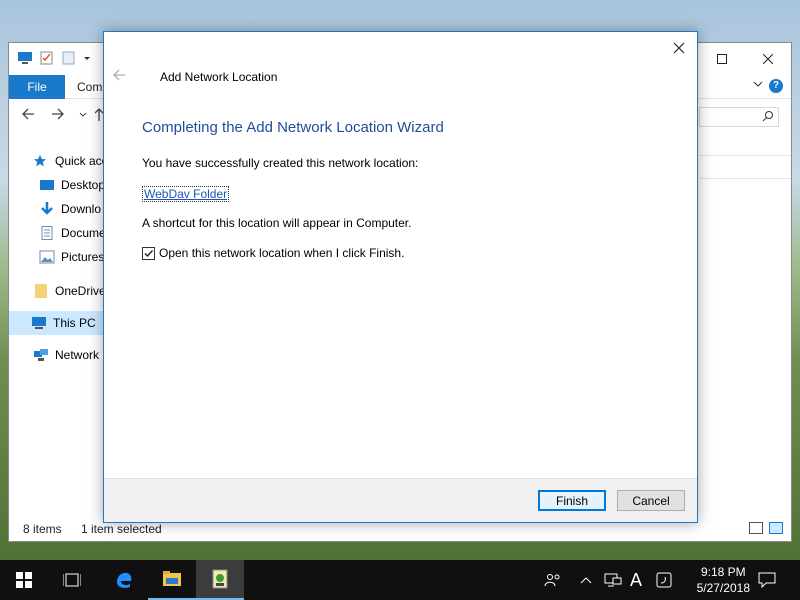 This screenshot has height=600, width=800. Describe the element at coordinates (723, 580) in the screenshot. I see `system-clock: 9:18 PM 5/27/2018` at that location.